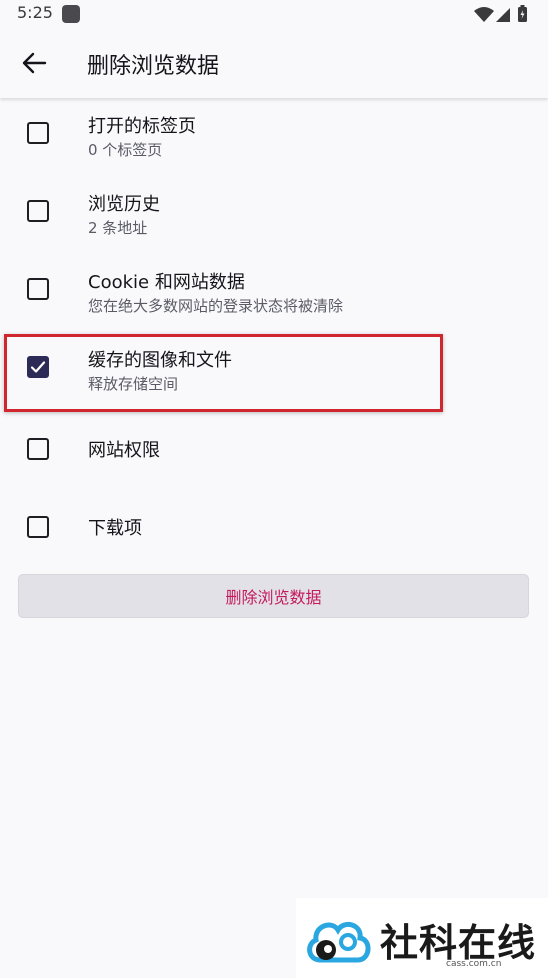 The height and width of the screenshot is (978, 548). What do you see at coordinates (274, 449) in the screenshot?
I see `option-site-permissions: 网站权限` at bounding box center [274, 449].